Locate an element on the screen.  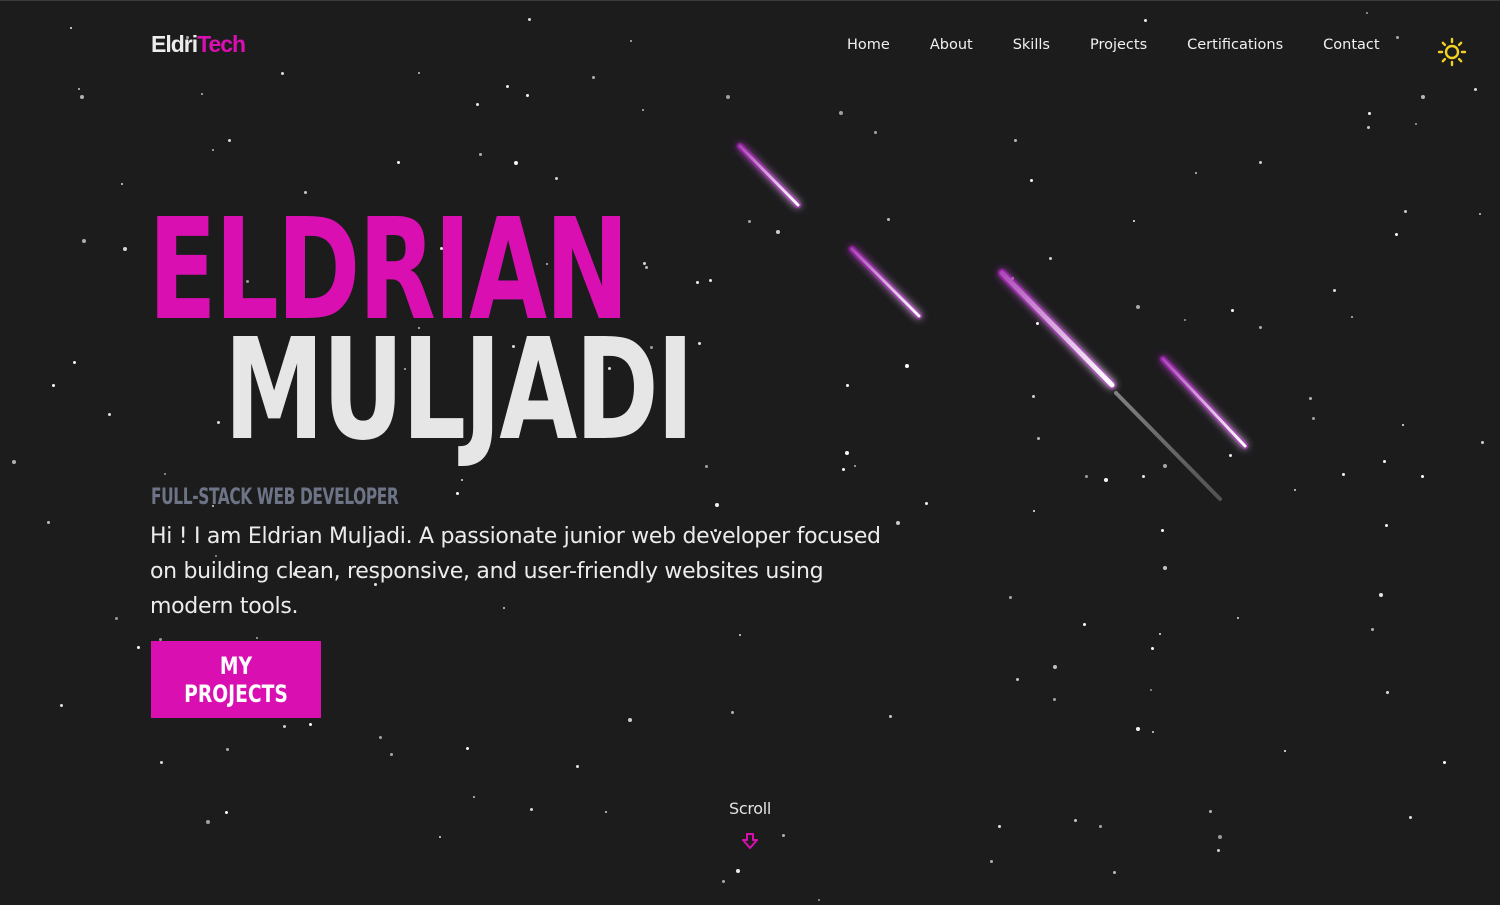
site-logo: EldriTech is located at coordinates (198, 44).